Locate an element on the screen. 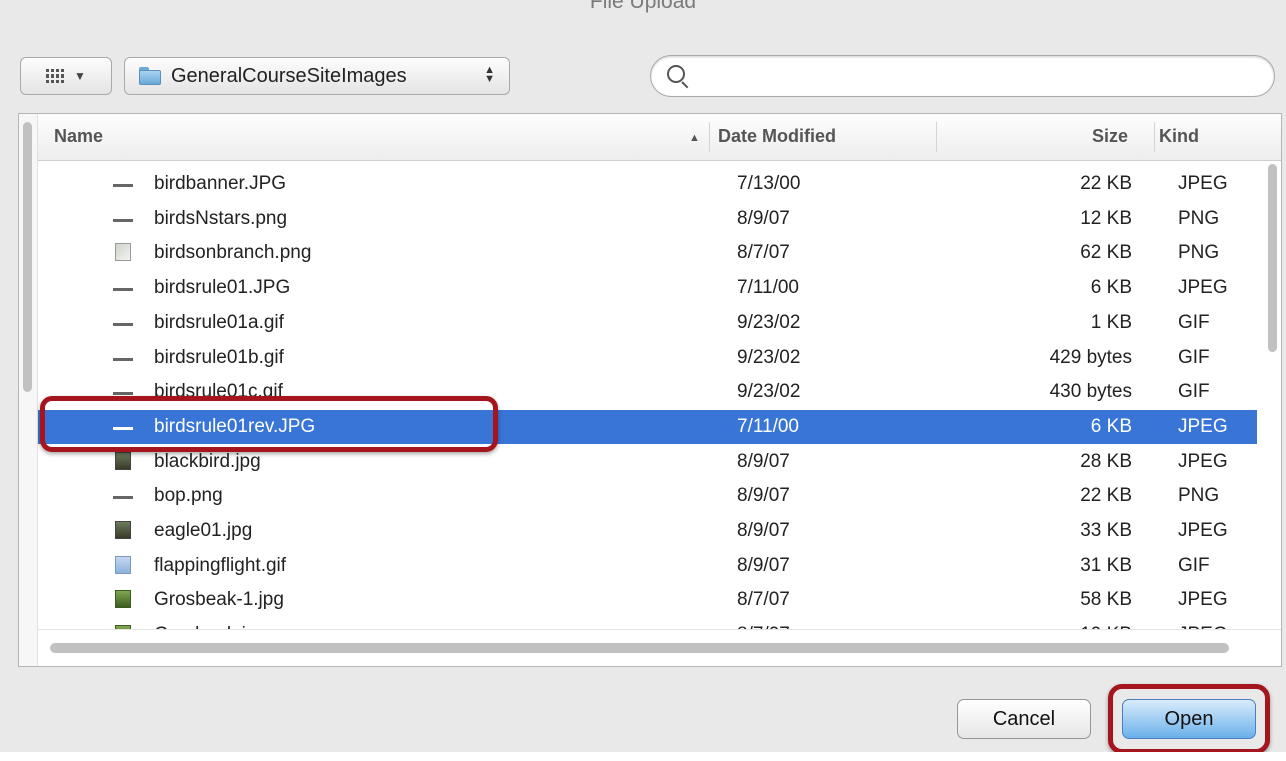  column-header-size: Size is located at coordinates (1110, 136).